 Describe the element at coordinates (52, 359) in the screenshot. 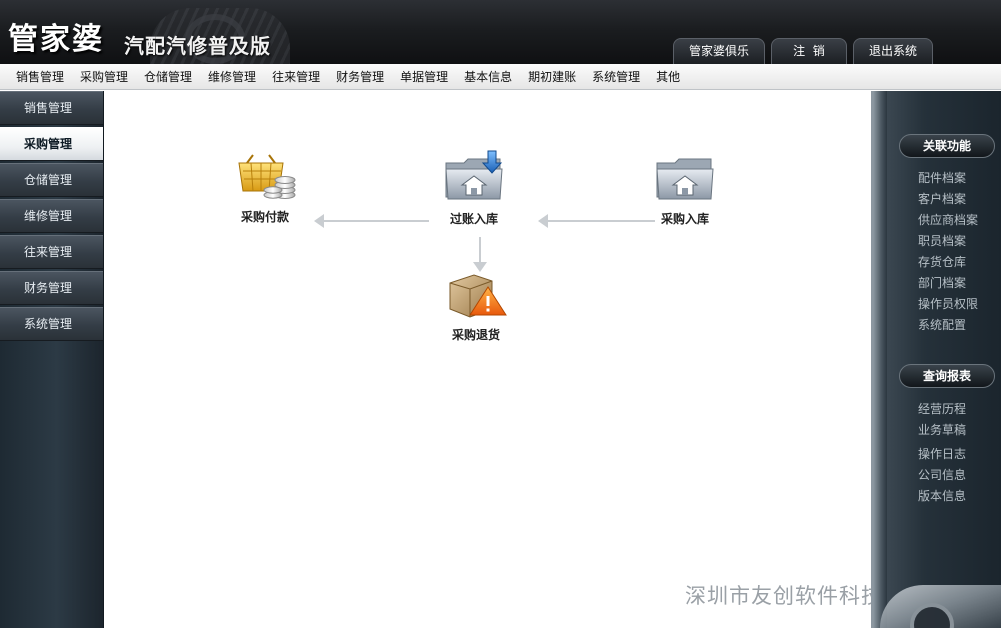

I see `left-sidebar: 销售管理 采购管理 仓储管理 维修管理 往来管理 财务管理 系统管理` at that location.